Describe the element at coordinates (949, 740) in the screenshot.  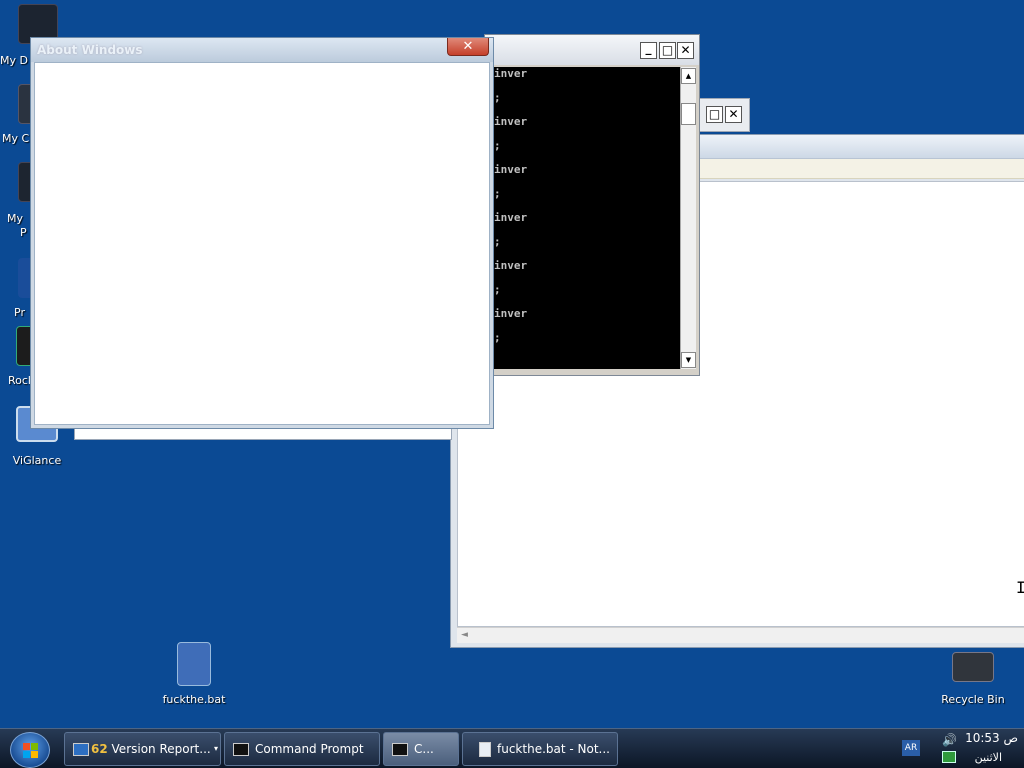
I see `volume-icon: 🔊` at that location.